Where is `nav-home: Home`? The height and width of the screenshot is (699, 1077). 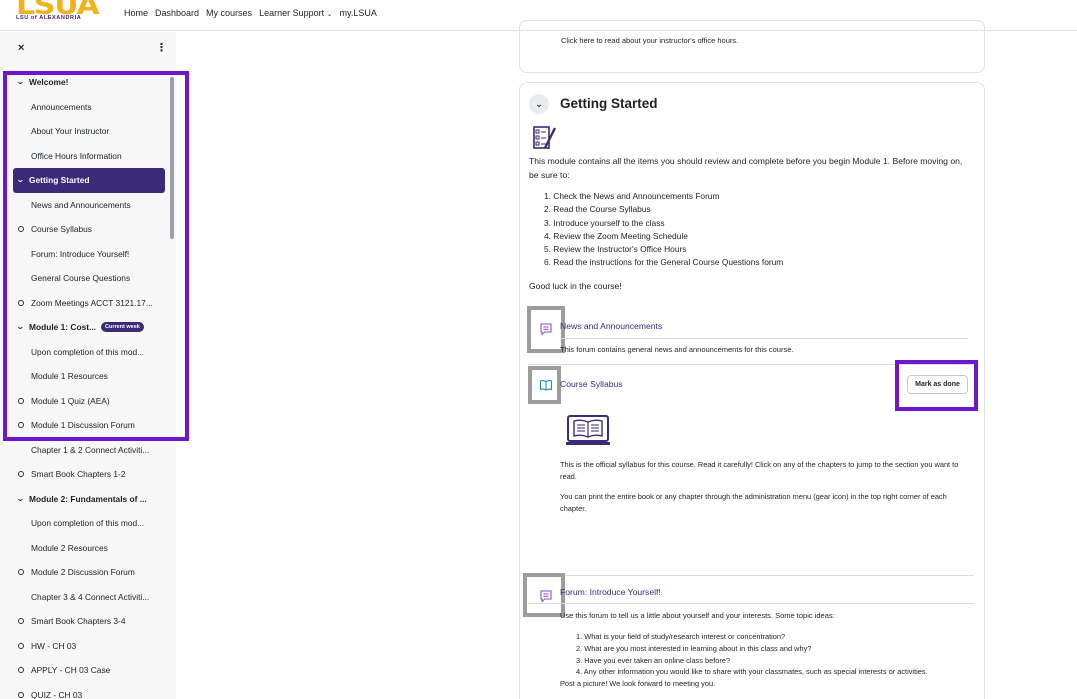
nav-home: Home is located at coordinates (136, 13).